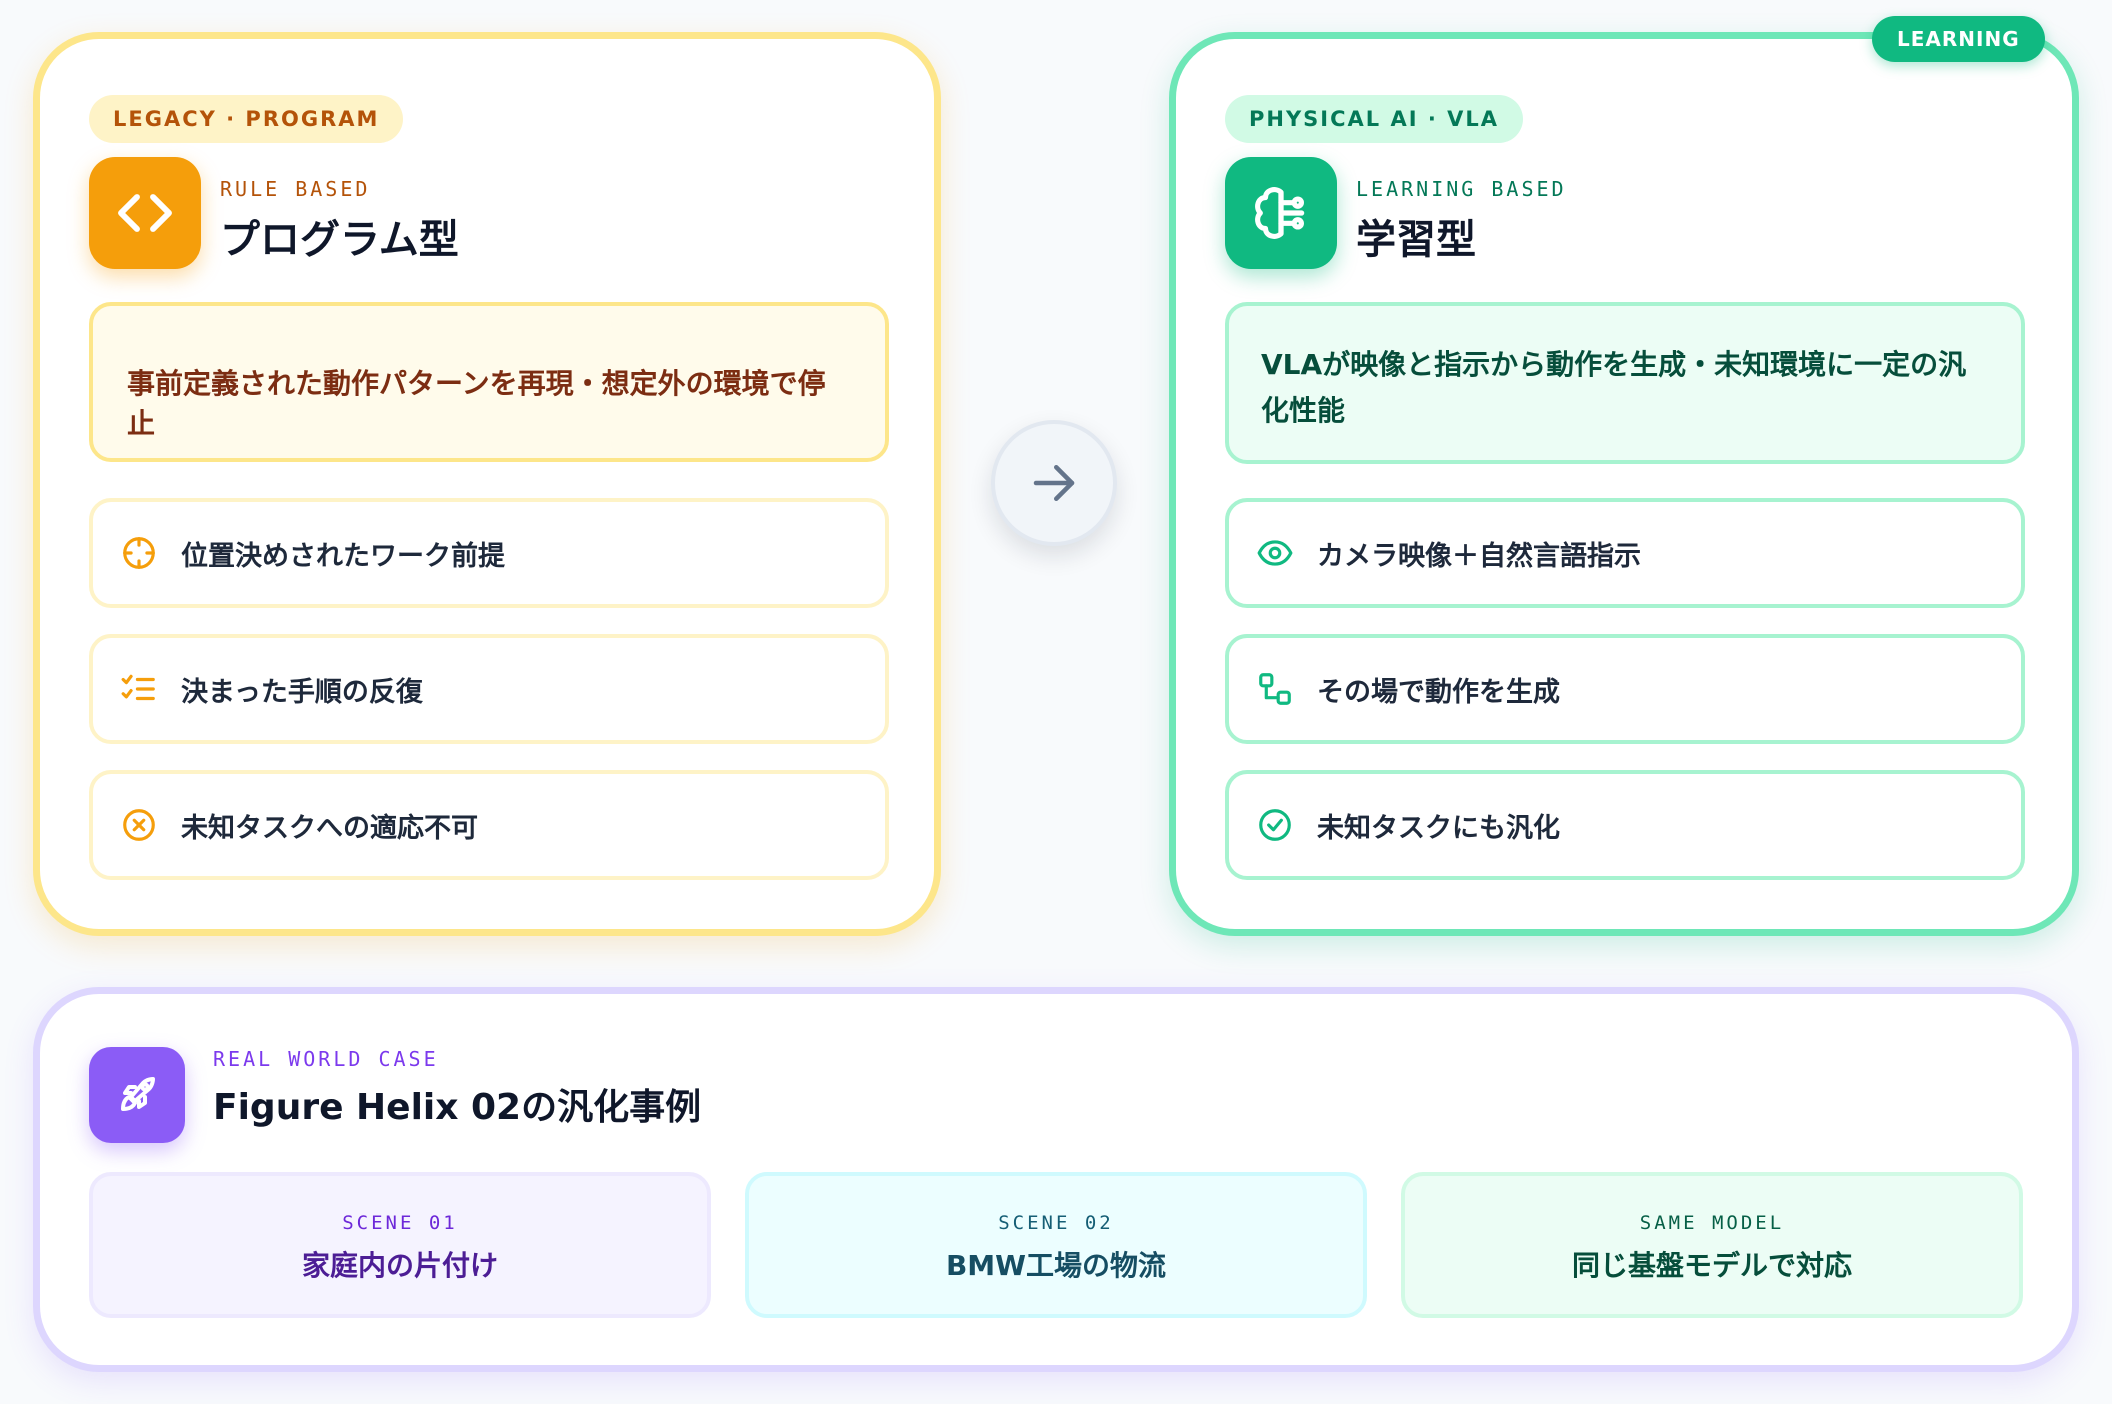 The height and width of the screenshot is (1404, 2112). Describe the element at coordinates (1056, 1245) in the screenshot. I see `scene-card: SCENE 02 BMW工場の物流` at that location.